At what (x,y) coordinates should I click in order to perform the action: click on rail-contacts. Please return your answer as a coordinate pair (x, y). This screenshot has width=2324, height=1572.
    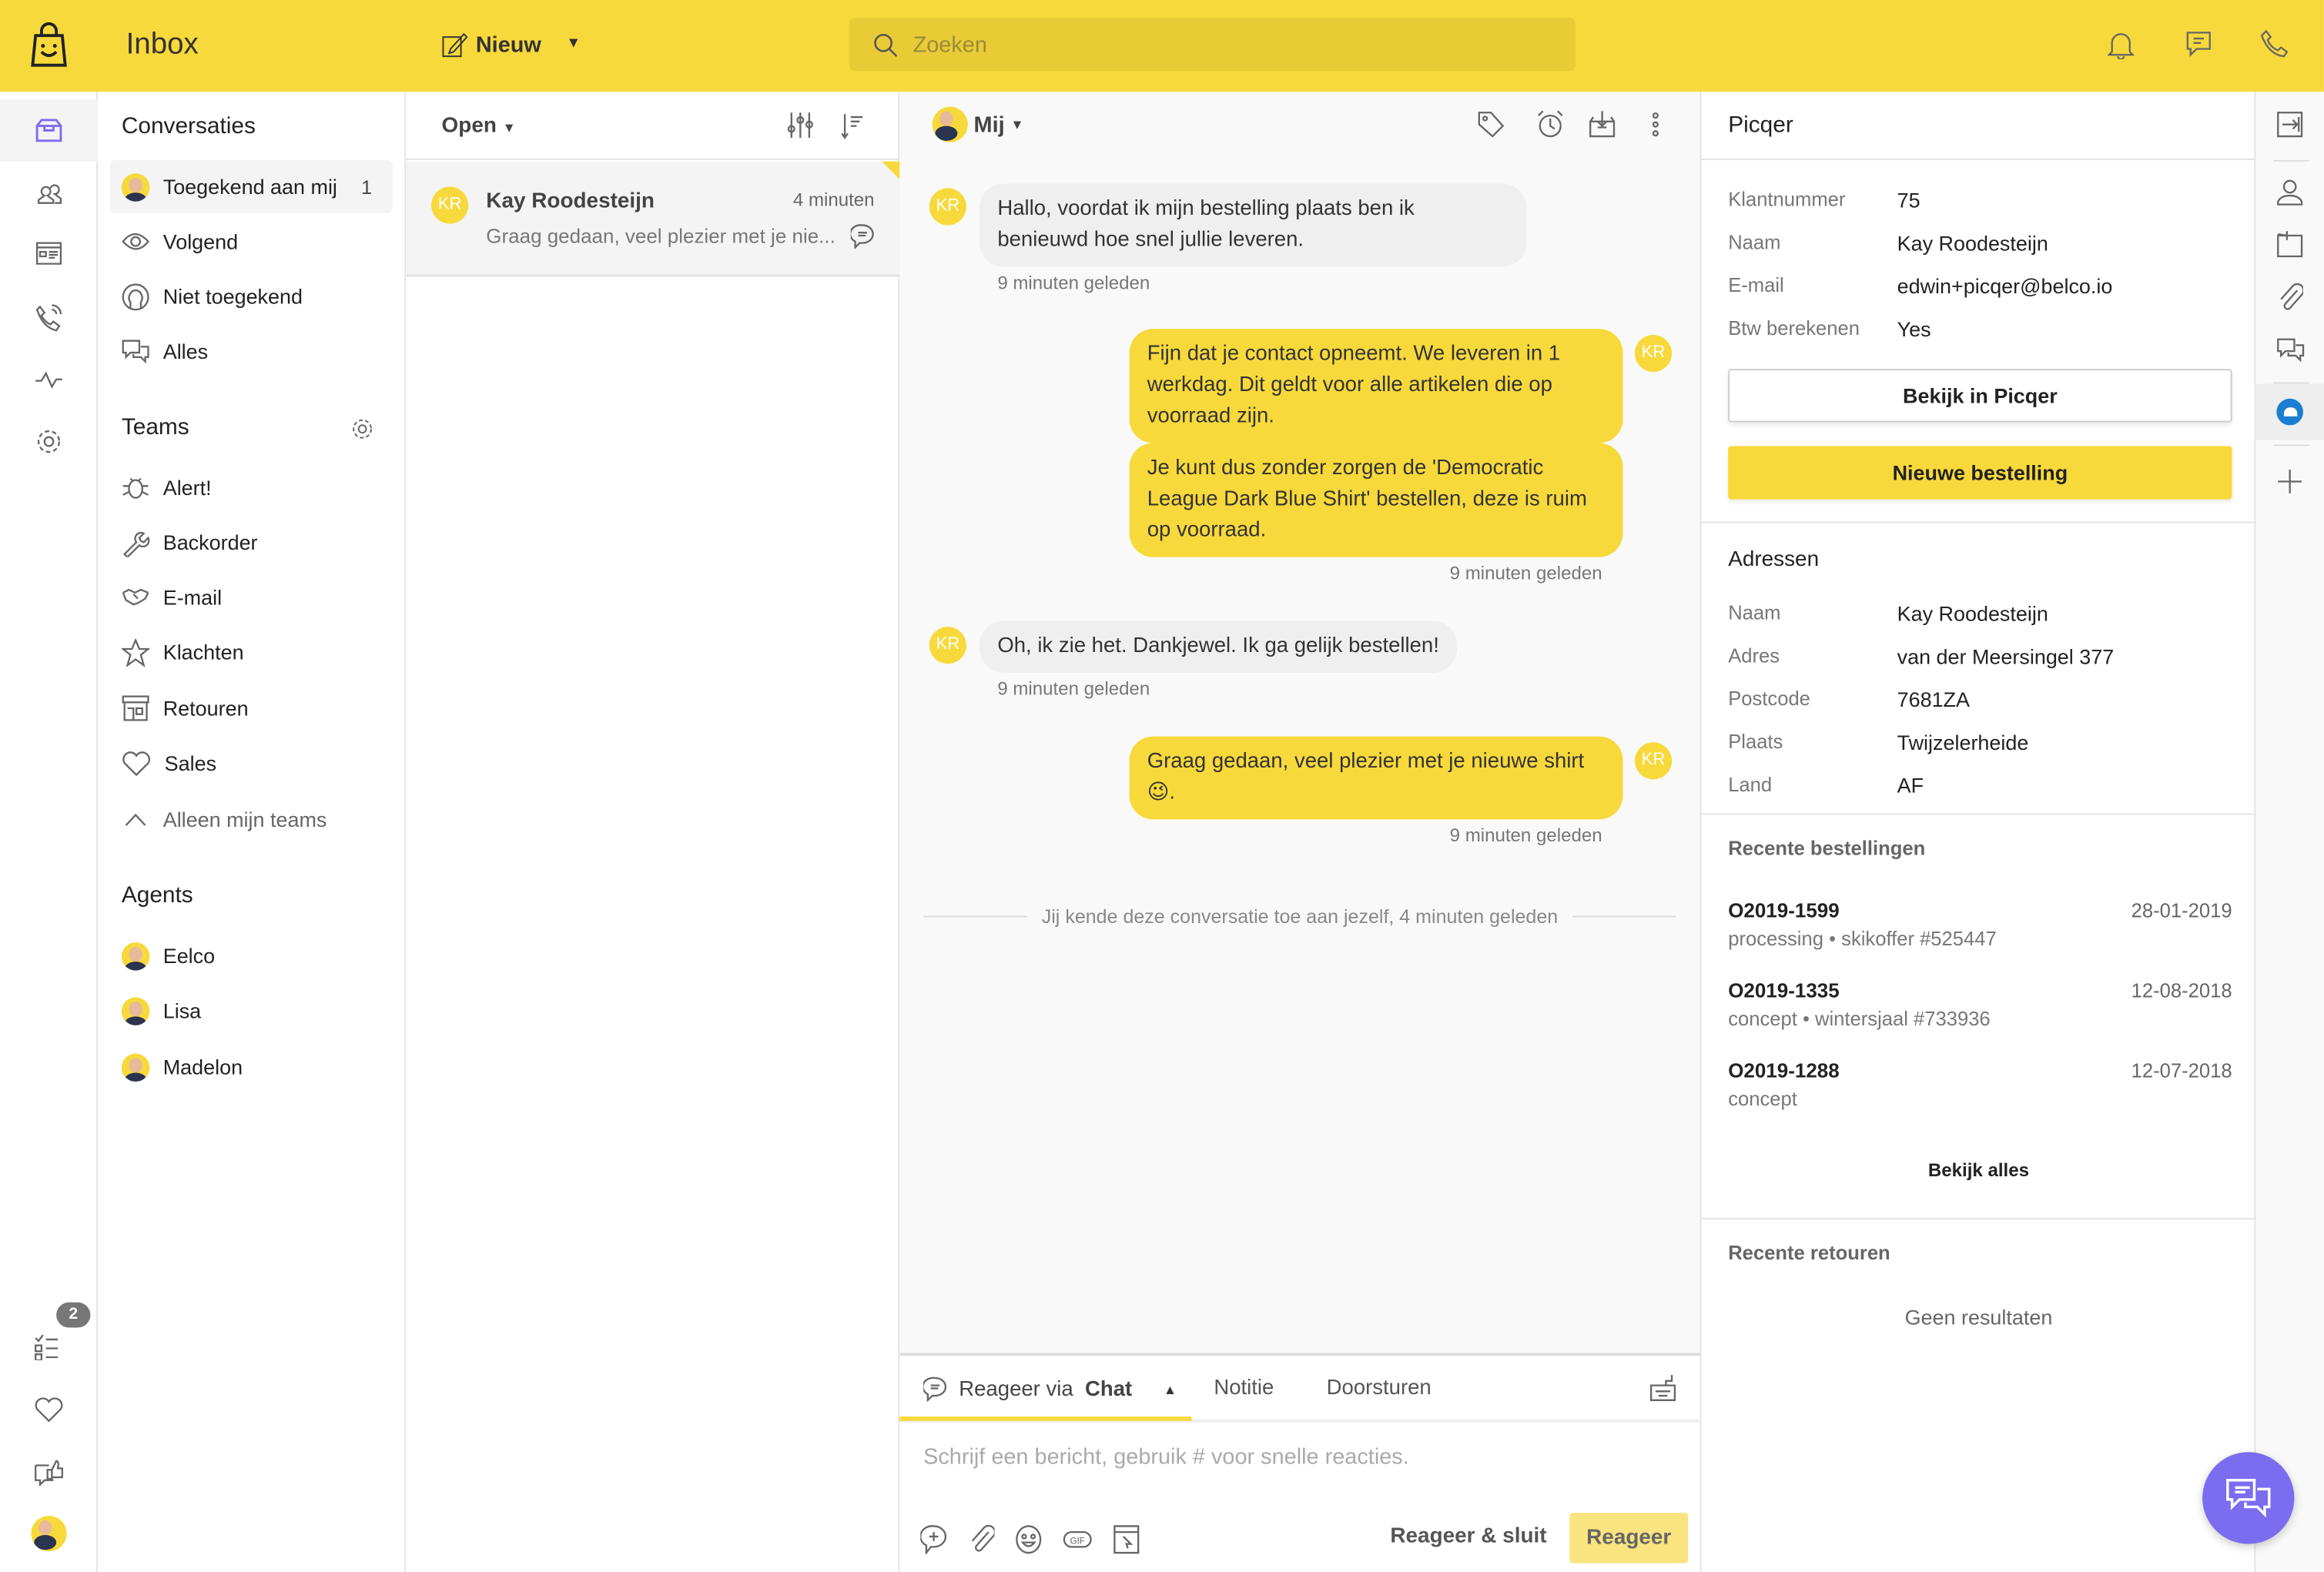
    Looking at the image, I should click on (49, 193).